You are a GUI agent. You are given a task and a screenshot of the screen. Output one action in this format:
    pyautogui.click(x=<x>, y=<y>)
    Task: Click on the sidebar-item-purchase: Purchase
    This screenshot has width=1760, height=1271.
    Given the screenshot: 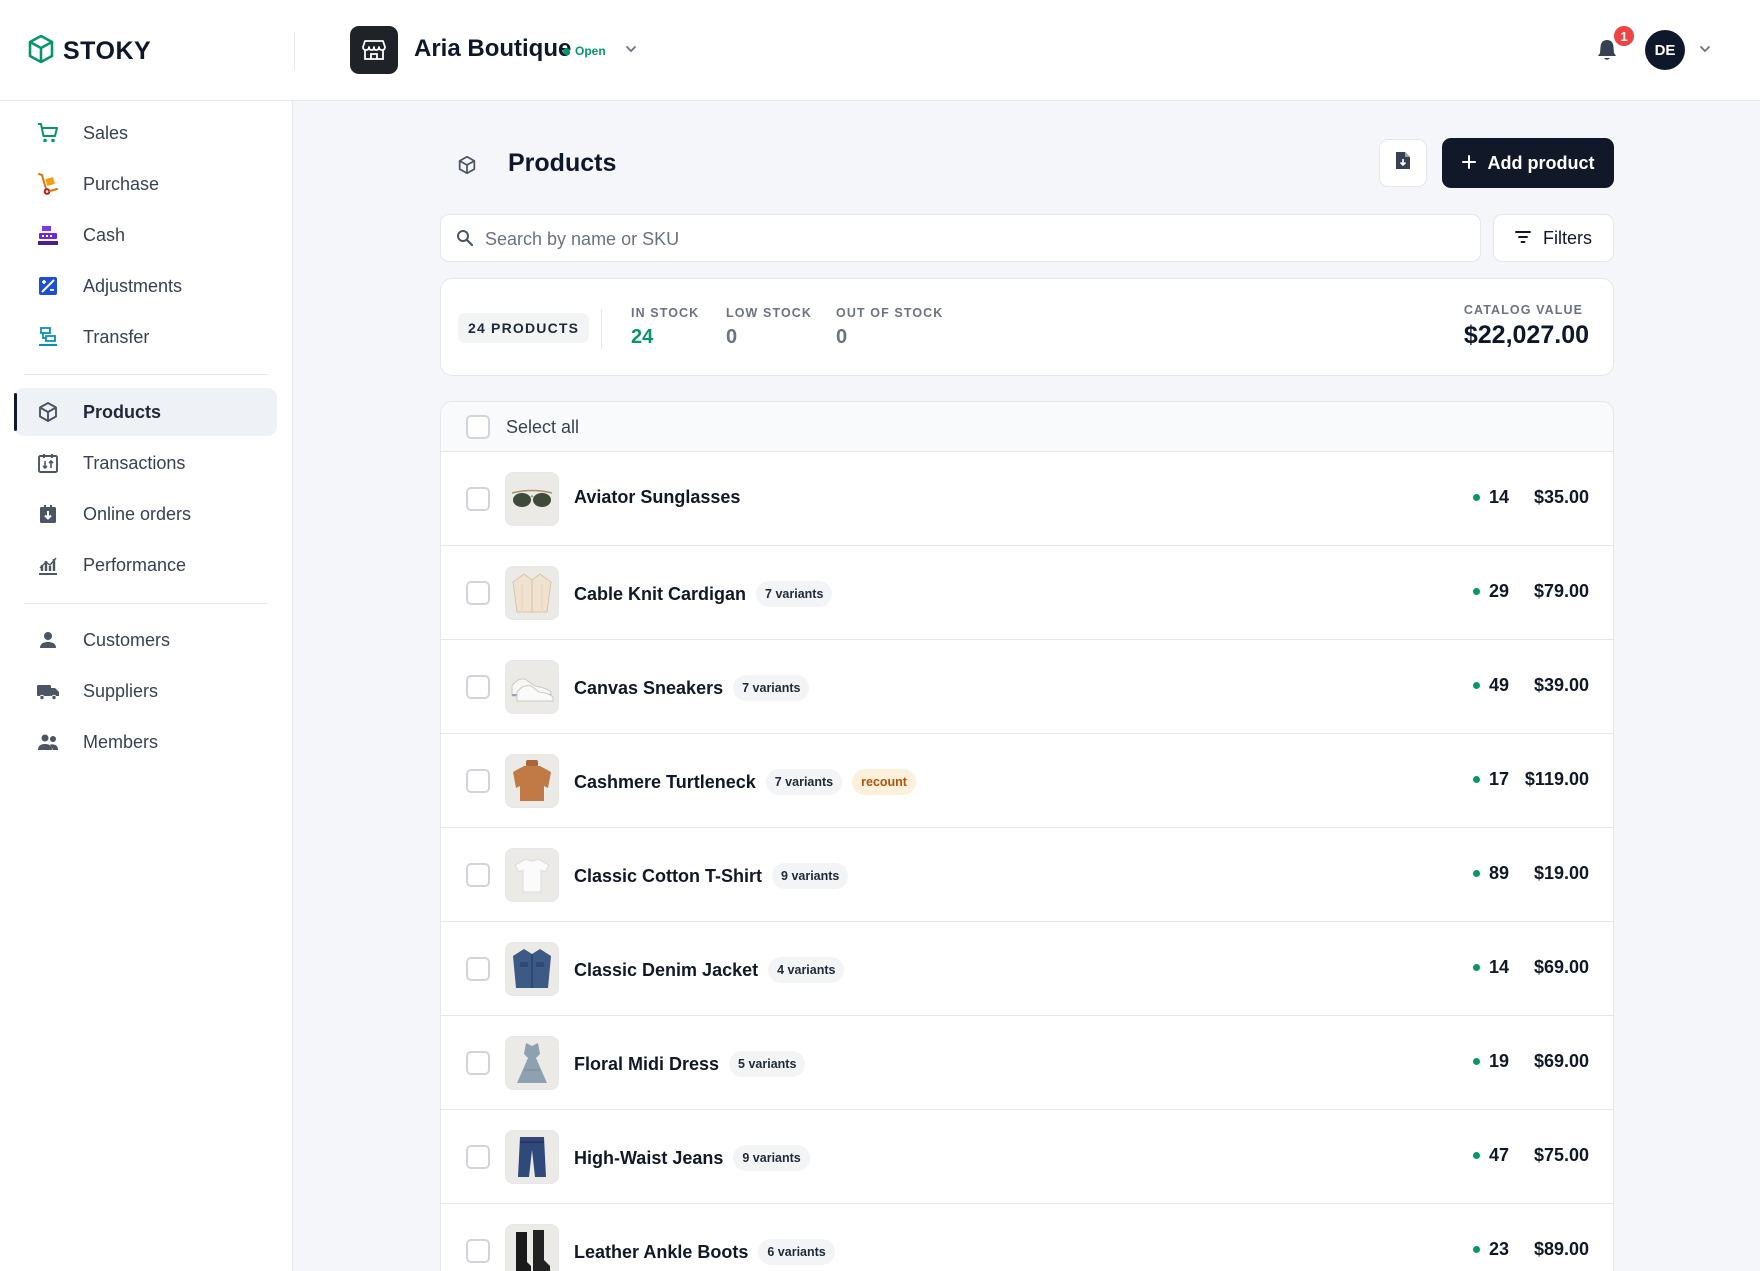 What is the action you would take?
    pyautogui.click(x=145, y=184)
    